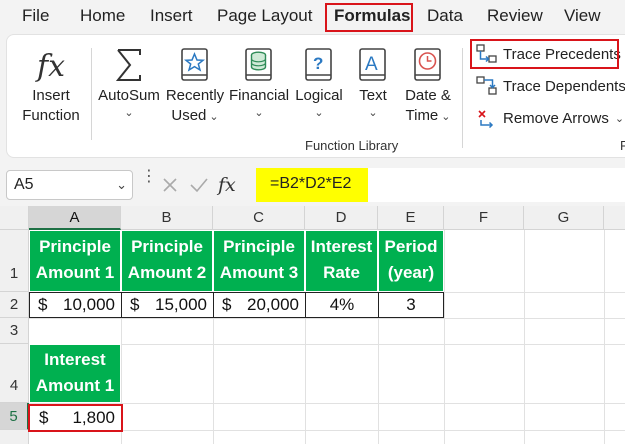 This screenshot has width=625, height=444. I want to click on menu-review: Review, so click(515, 16).